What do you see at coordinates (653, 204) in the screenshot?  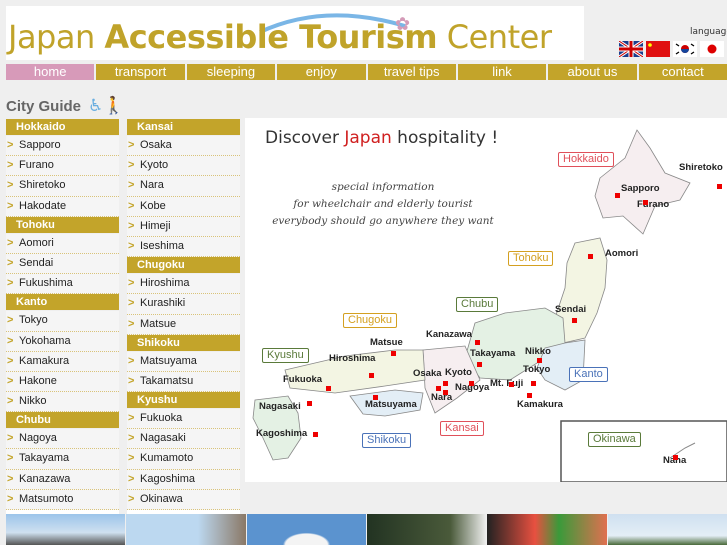 I see `map-city-furano: Furano` at bounding box center [653, 204].